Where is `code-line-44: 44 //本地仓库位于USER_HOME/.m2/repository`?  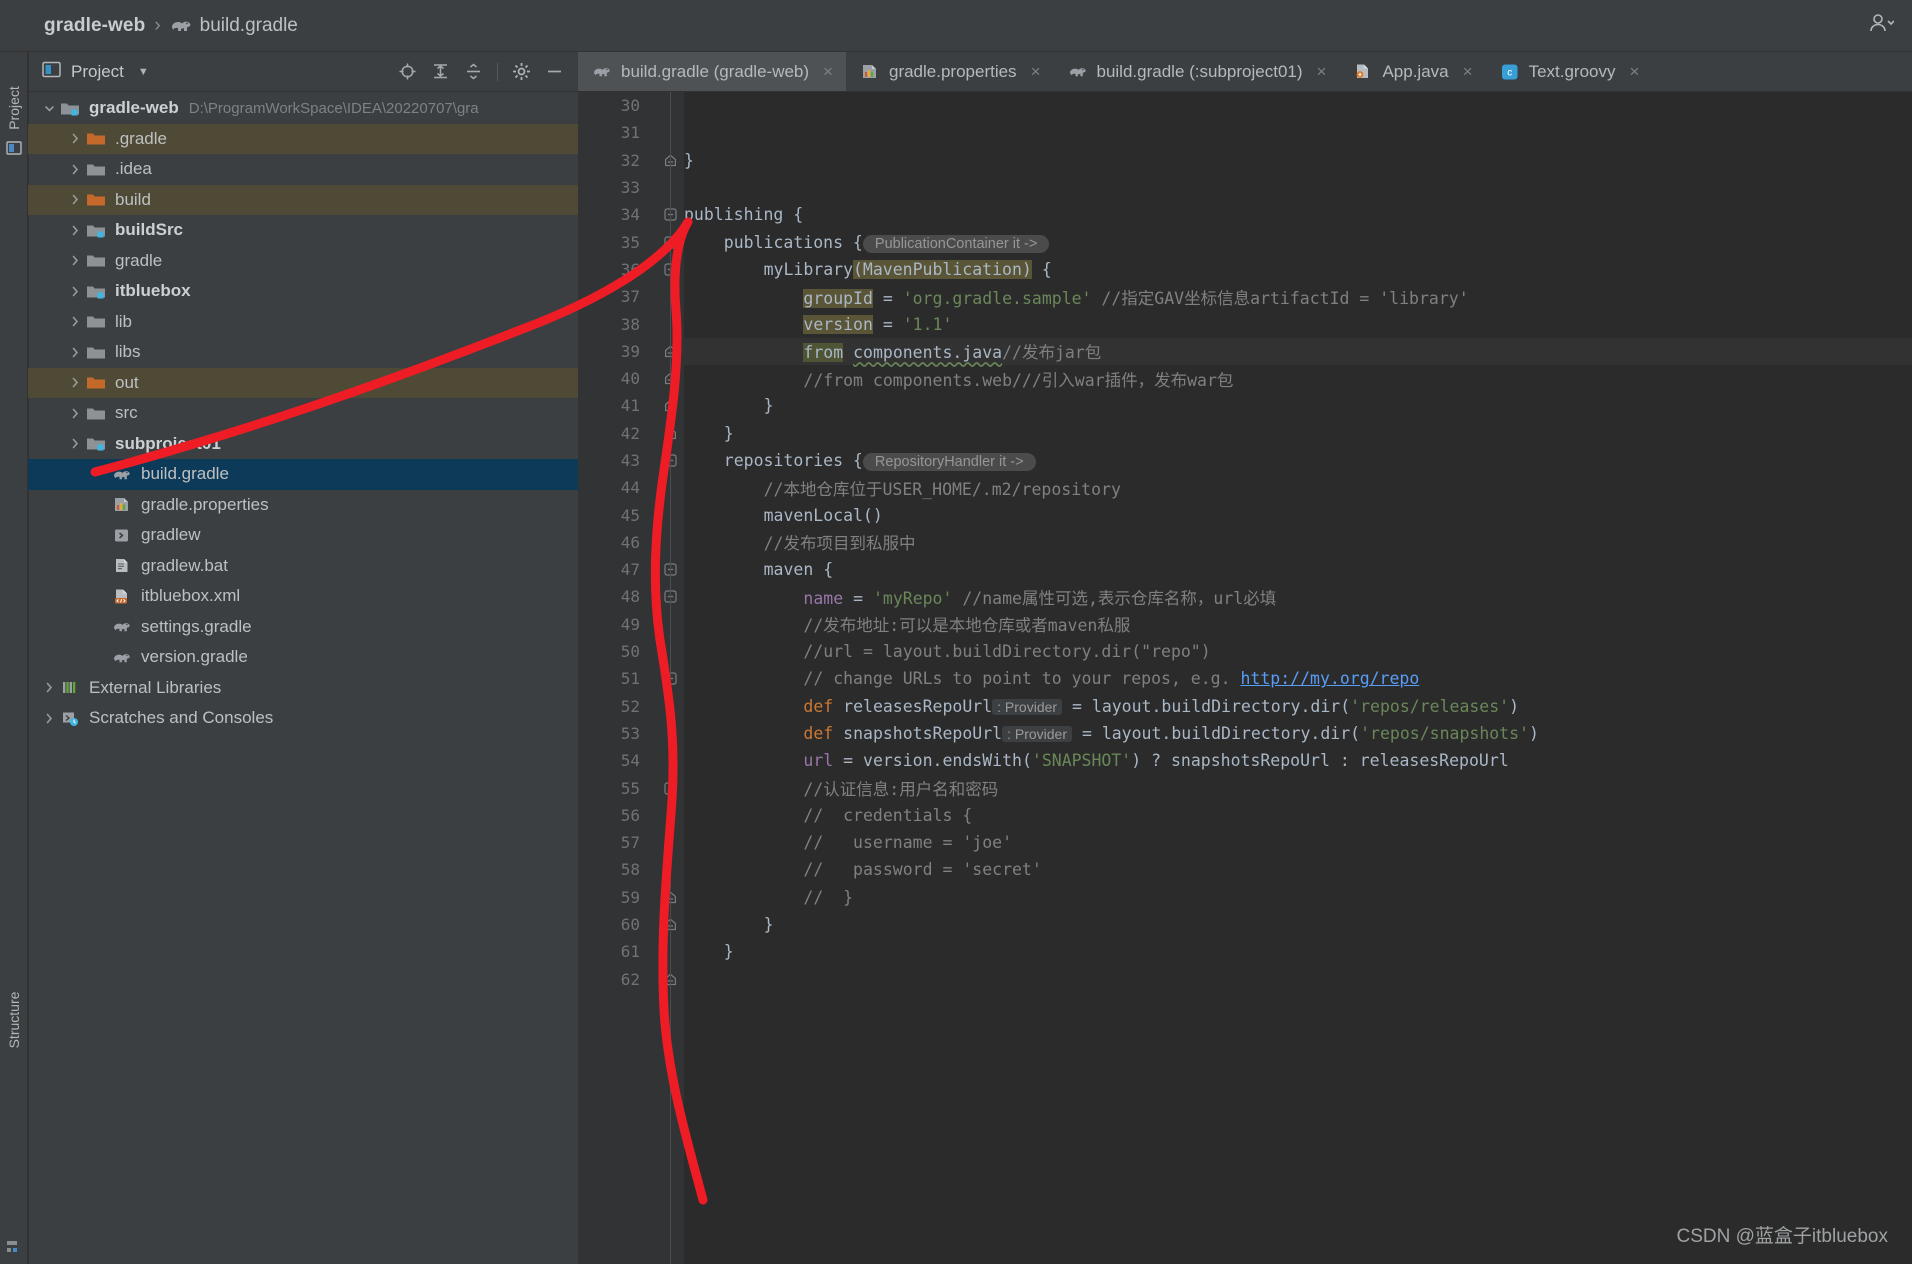
code-line-44: 44 //本地仓库位于USER_HOME/.m2/repository is located at coordinates (1266, 487).